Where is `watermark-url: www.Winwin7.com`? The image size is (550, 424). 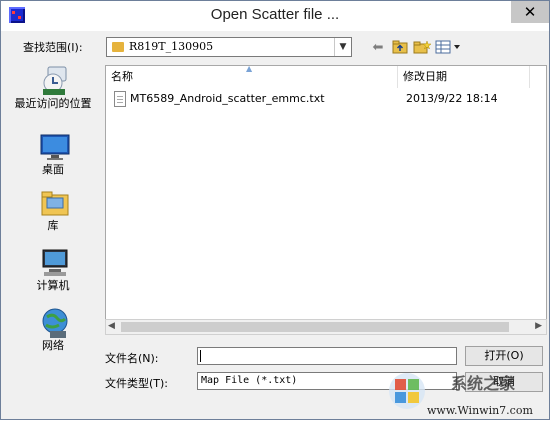 watermark-url: www.Winwin7.com is located at coordinates (480, 410).